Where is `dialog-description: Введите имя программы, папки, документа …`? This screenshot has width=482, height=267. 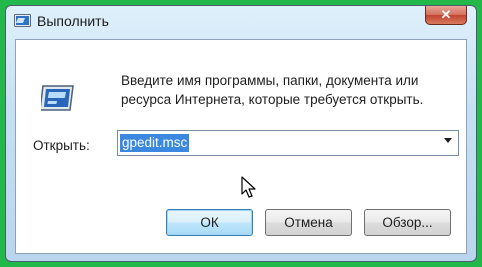 dialog-description: Введите имя программы, папки, документа … is located at coordinates (272, 90).